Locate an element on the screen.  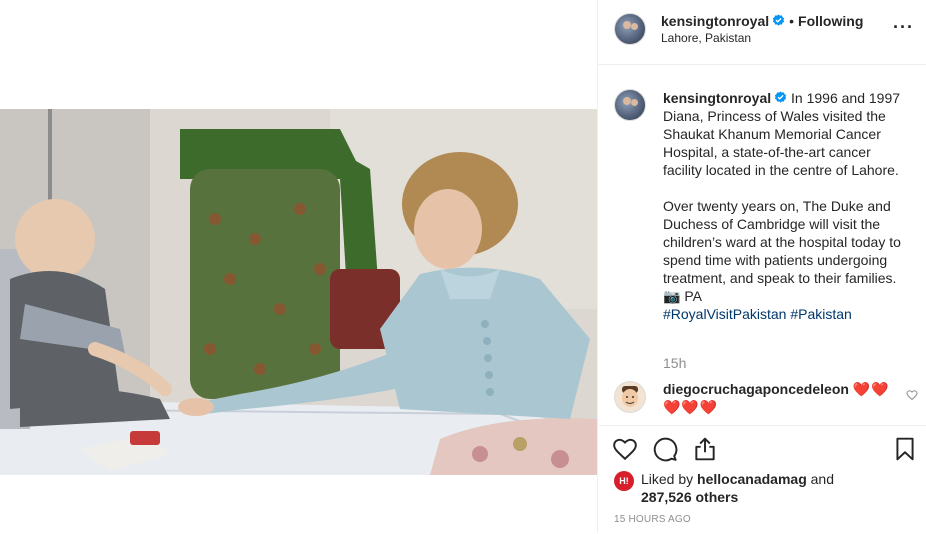
comment-username: diegocruchagaponcedeleon is located at coordinates (756, 389).